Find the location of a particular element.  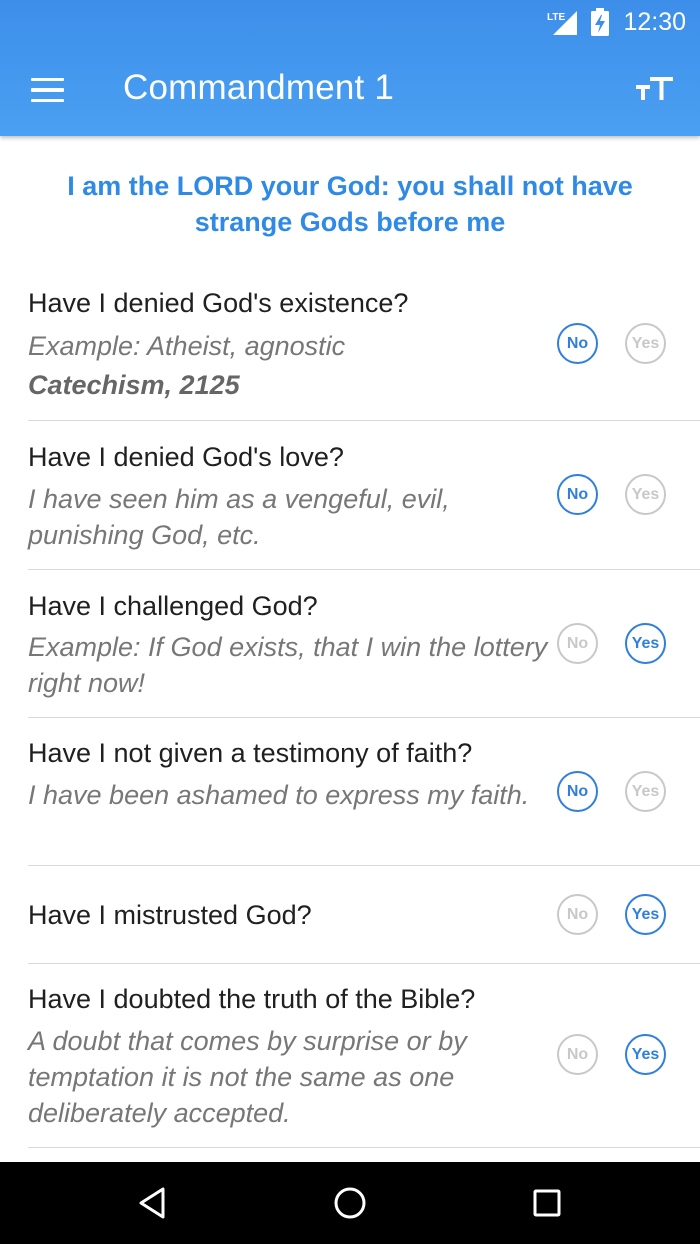

question-text: Have I denied God's love? is located at coordinates (186, 457).